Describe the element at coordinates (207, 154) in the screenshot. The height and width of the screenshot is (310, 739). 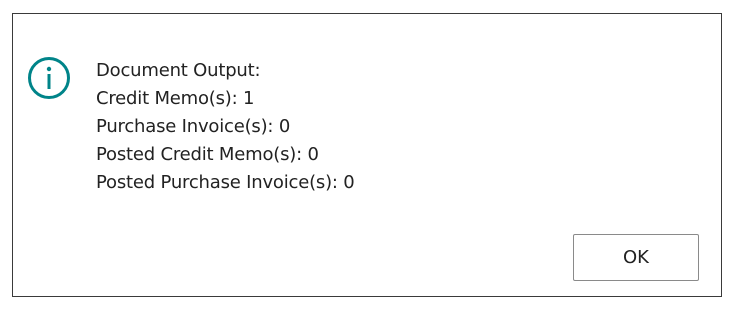
I see `message-posted-credit-memos: Posted Credit Memo(s): 0` at that location.